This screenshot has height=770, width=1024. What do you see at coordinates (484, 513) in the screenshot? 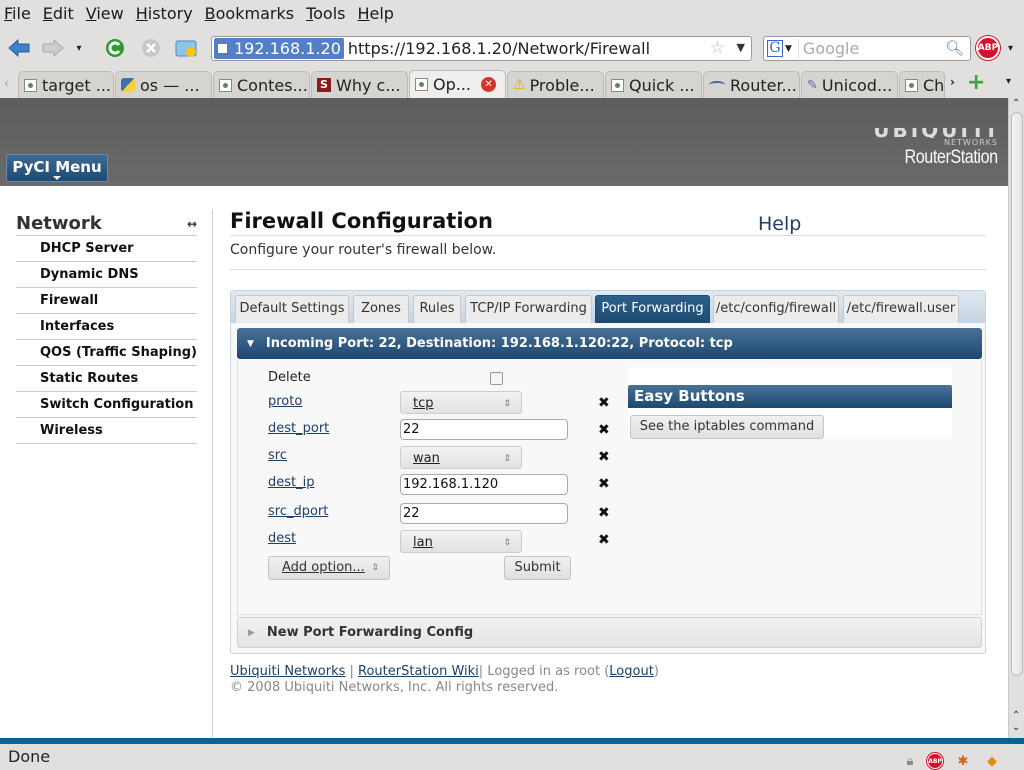
I see `src-dport-input: 22` at bounding box center [484, 513].